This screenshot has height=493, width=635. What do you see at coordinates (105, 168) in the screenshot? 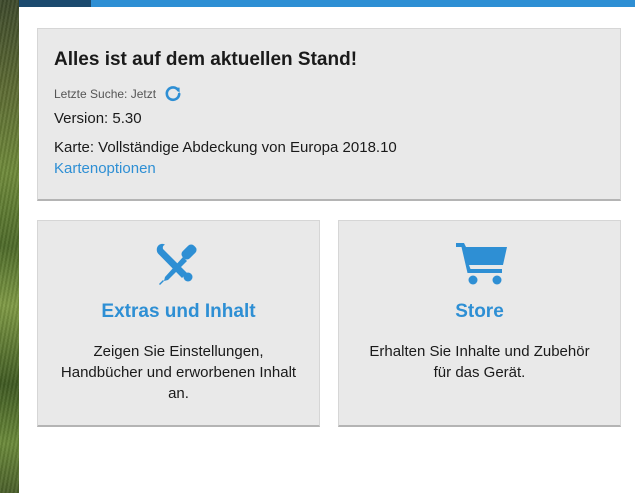
I see `map-options-link: Kartenoptionen` at bounding box center [105, 168].